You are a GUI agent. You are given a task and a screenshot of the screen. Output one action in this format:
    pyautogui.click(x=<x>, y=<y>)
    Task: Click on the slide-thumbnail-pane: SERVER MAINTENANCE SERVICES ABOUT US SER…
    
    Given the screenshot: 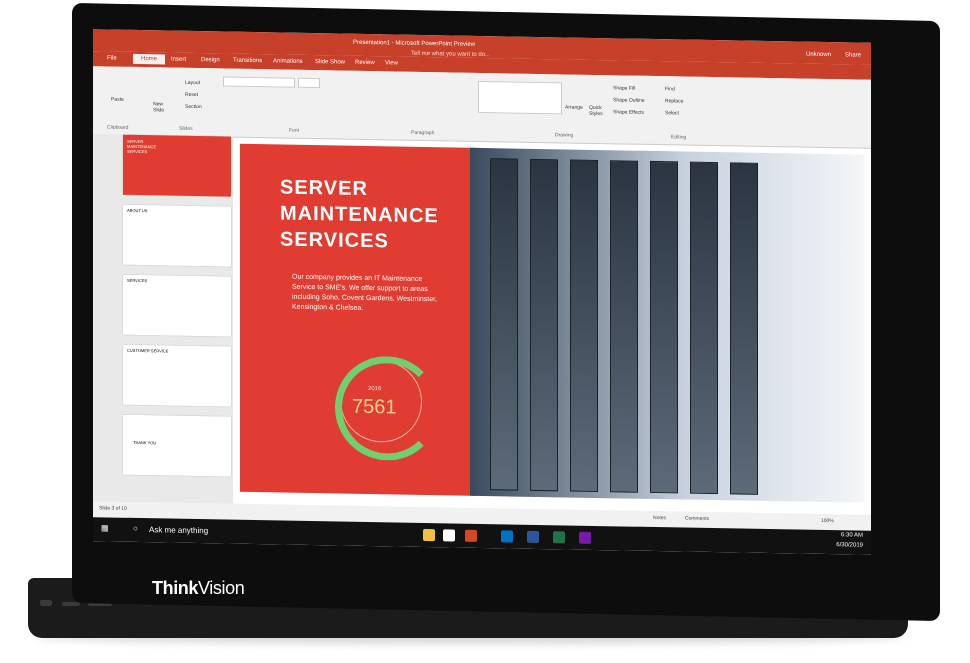 What is the action you would take?
    pyautogui.click(x=163, y=325)
    